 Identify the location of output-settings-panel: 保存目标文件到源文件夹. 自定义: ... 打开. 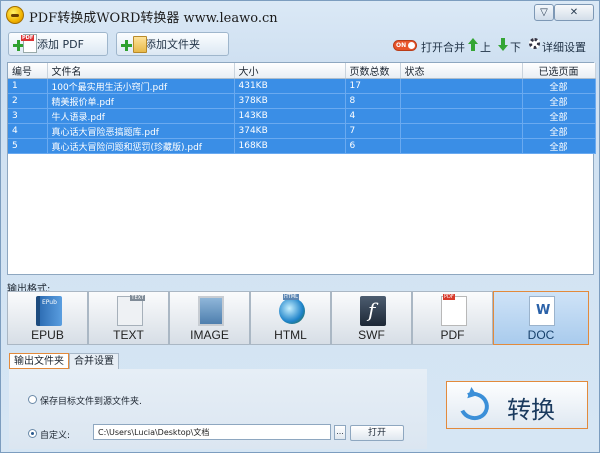
(218, 409).